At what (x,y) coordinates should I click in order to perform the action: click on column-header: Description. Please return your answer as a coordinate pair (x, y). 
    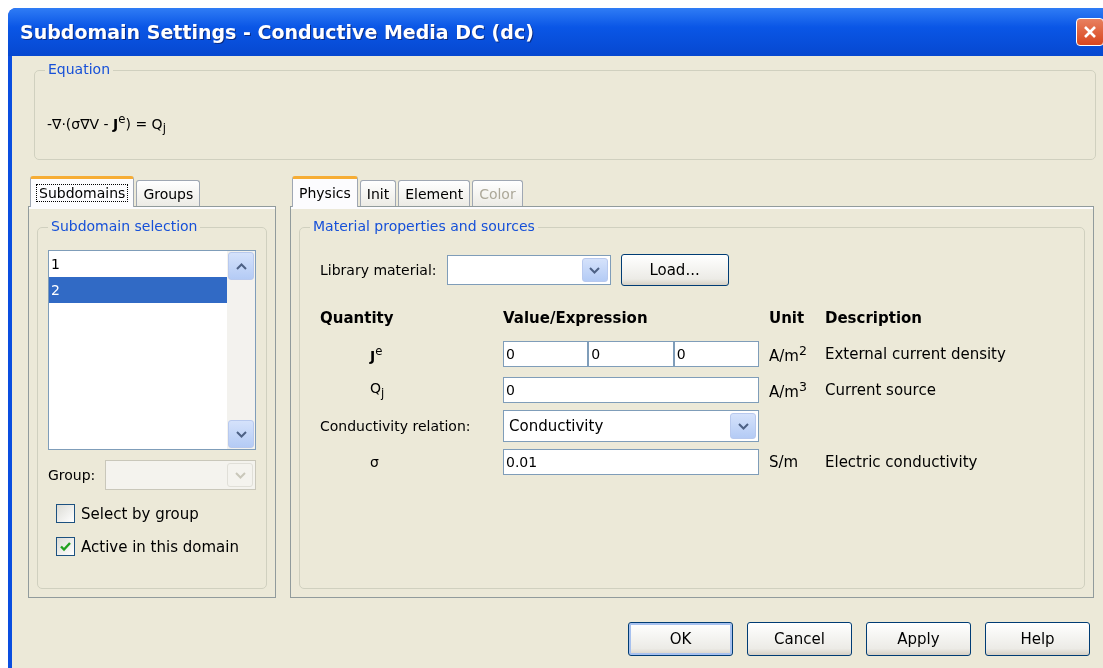
    Looking at the image, I should click on (874, 318).